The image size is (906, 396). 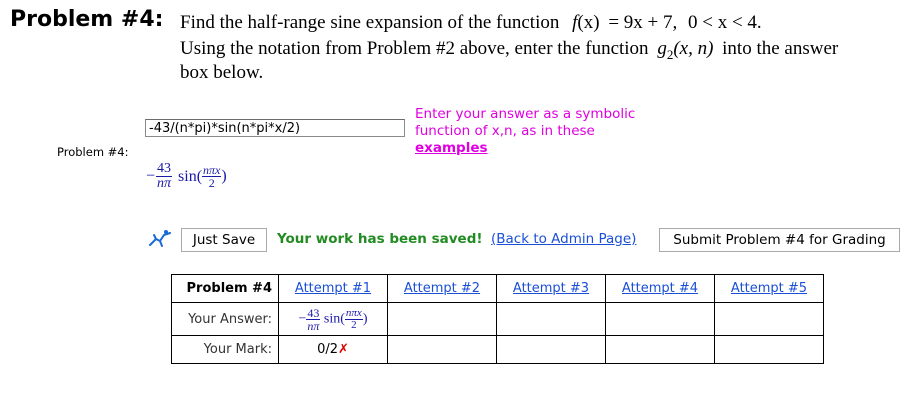 I want to click on attempt-link-4: Attempt #4, so click(x=660, y=288).